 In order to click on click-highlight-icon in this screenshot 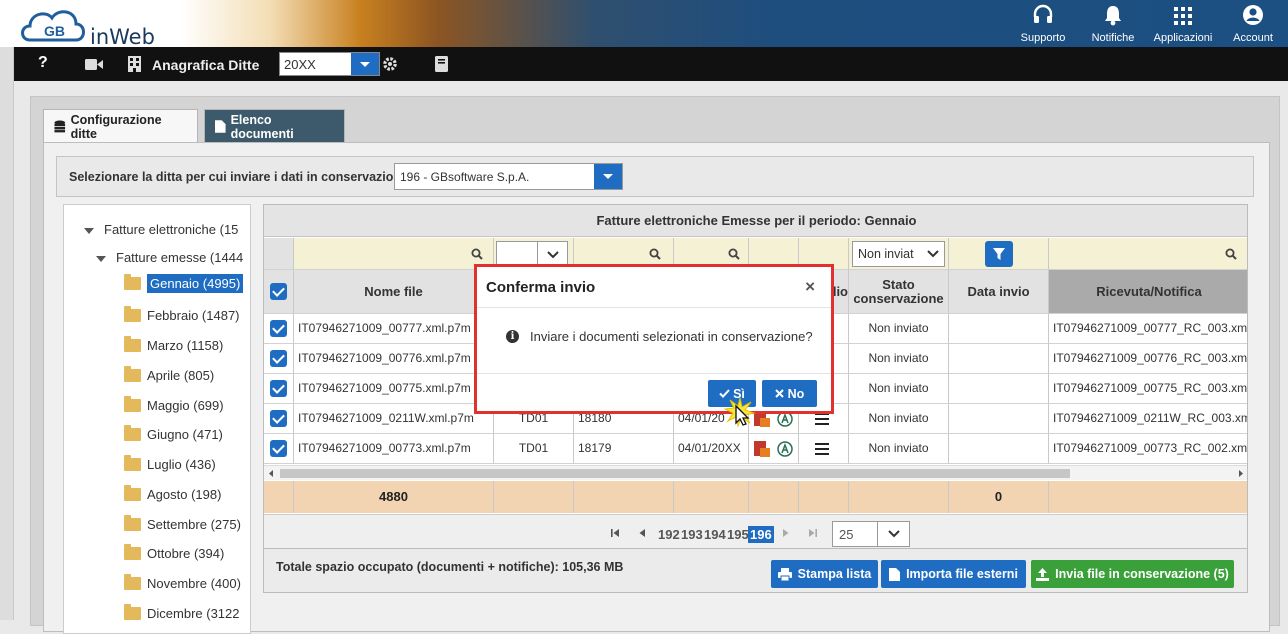, I will do `click(740, 412)`.